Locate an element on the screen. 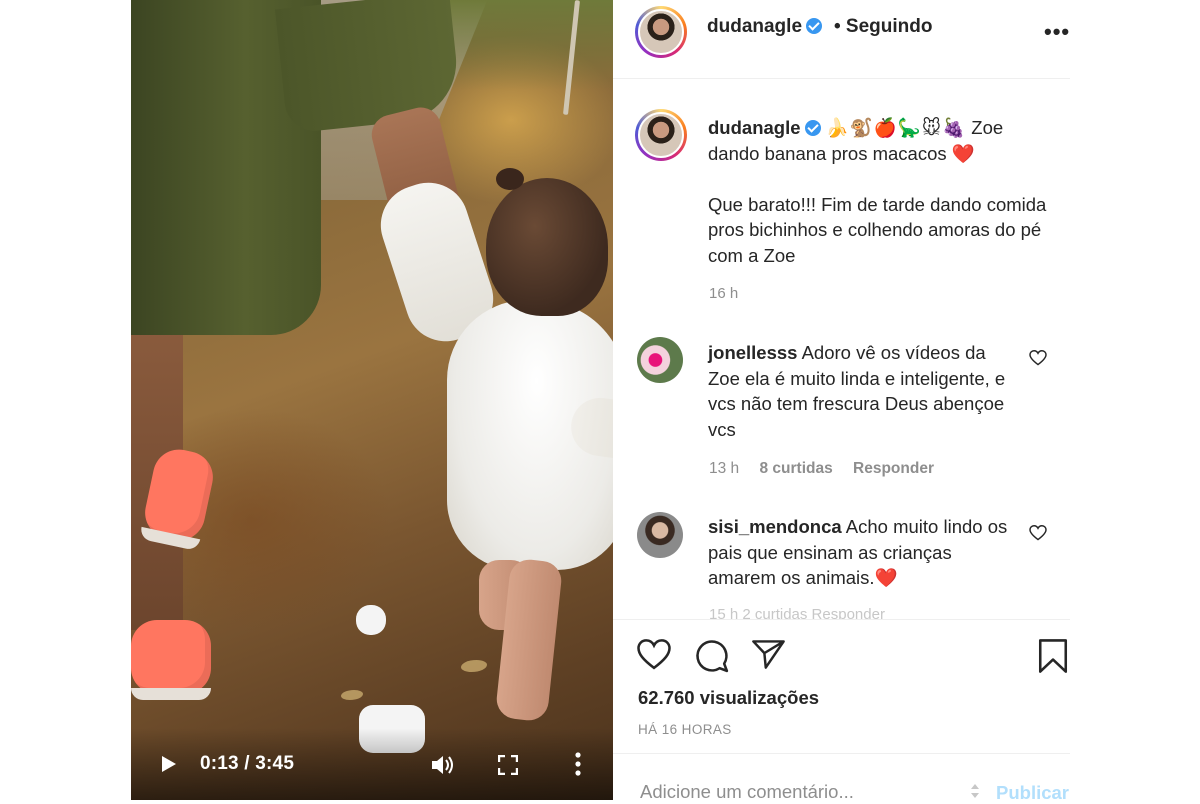 Image resolution: width=1200 pixels, height=804 pixels. author-avatar is located at coordinates (661, 32).